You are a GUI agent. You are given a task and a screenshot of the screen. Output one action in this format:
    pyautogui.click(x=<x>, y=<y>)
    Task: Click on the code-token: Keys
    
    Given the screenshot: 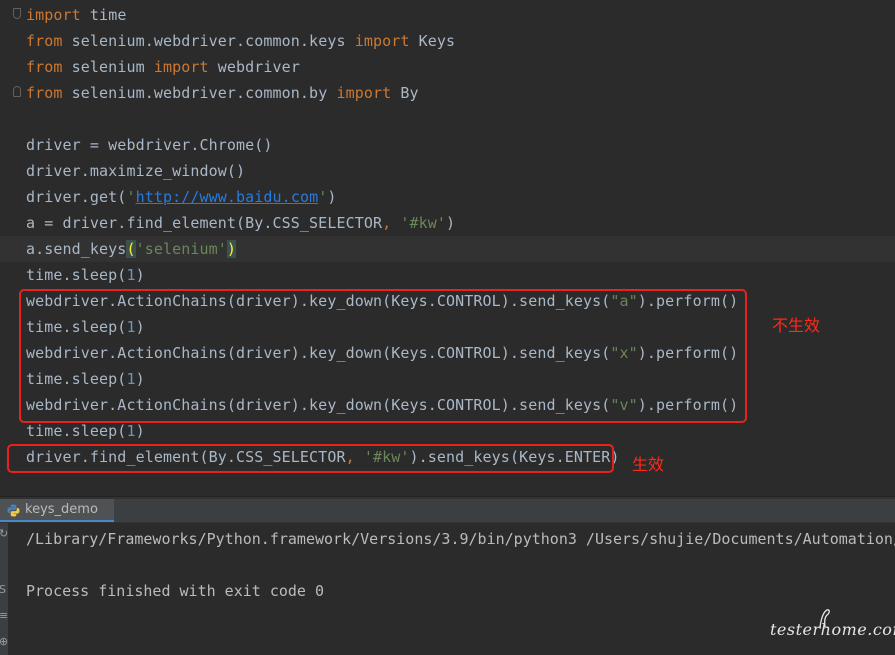 What is the action you would take?
    pyautogui.click(x=432, y=41)
    